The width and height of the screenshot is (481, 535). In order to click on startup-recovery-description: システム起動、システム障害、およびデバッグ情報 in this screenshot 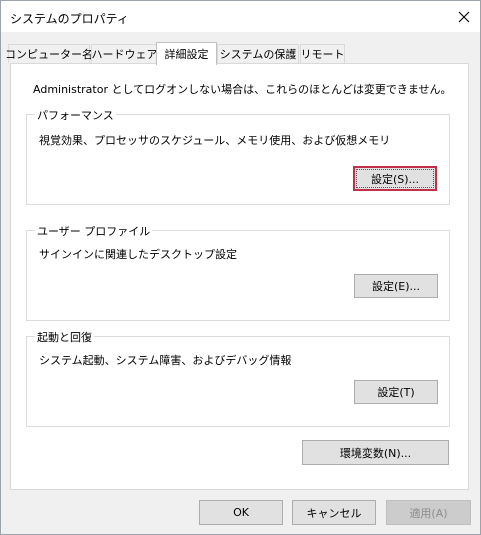, I will do `click(165, 360)`.